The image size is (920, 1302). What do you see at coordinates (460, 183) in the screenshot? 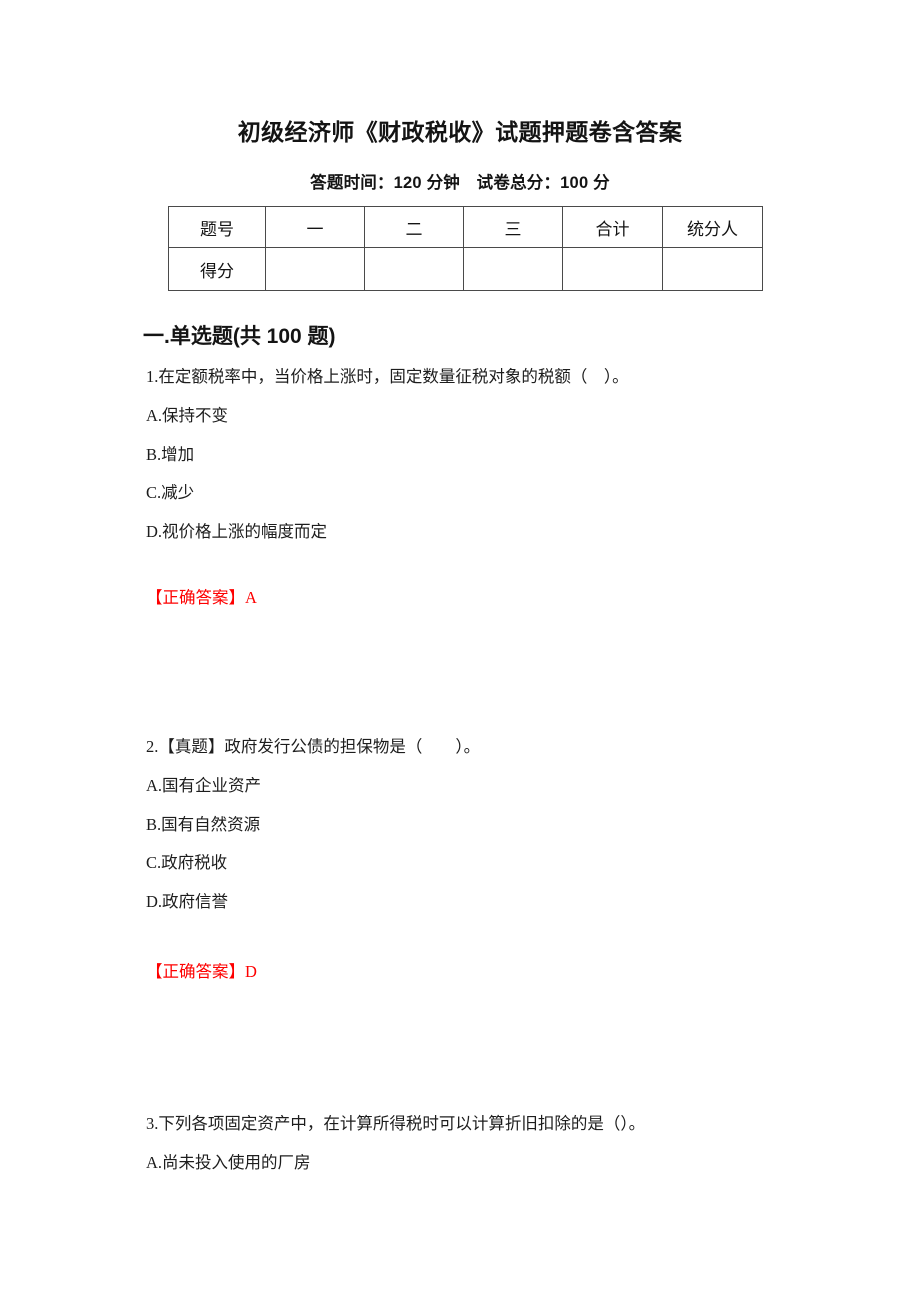
I see `exam-meta-subtitle: 答题时间：120 分钟 试卷总分：100 分` at bounding box center [460, 183].